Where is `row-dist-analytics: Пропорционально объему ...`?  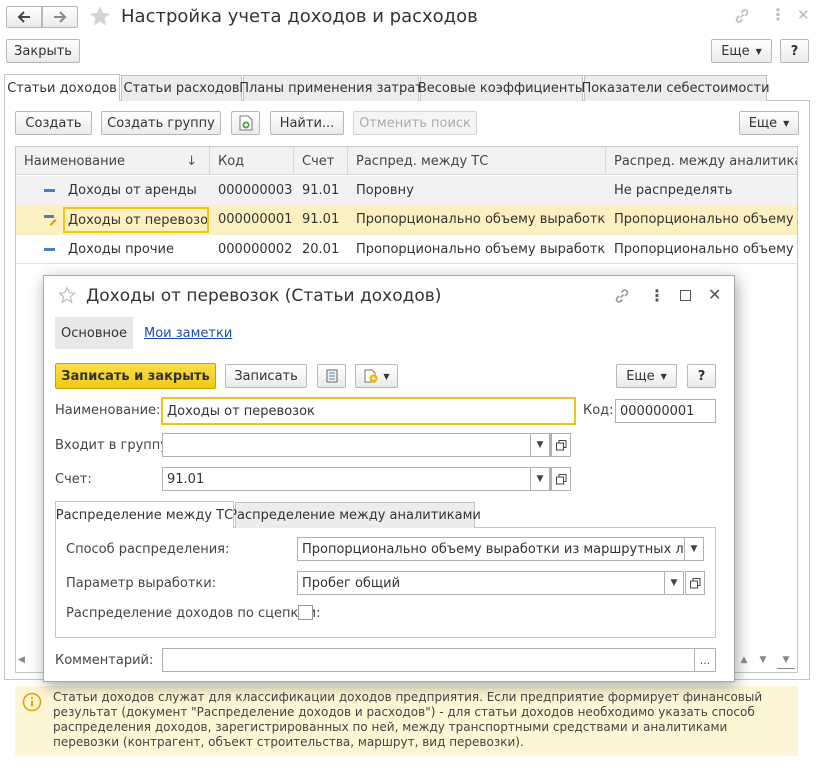 row-dist-analytics: Пропорционально объему ... is located at coordinates (705, 219).